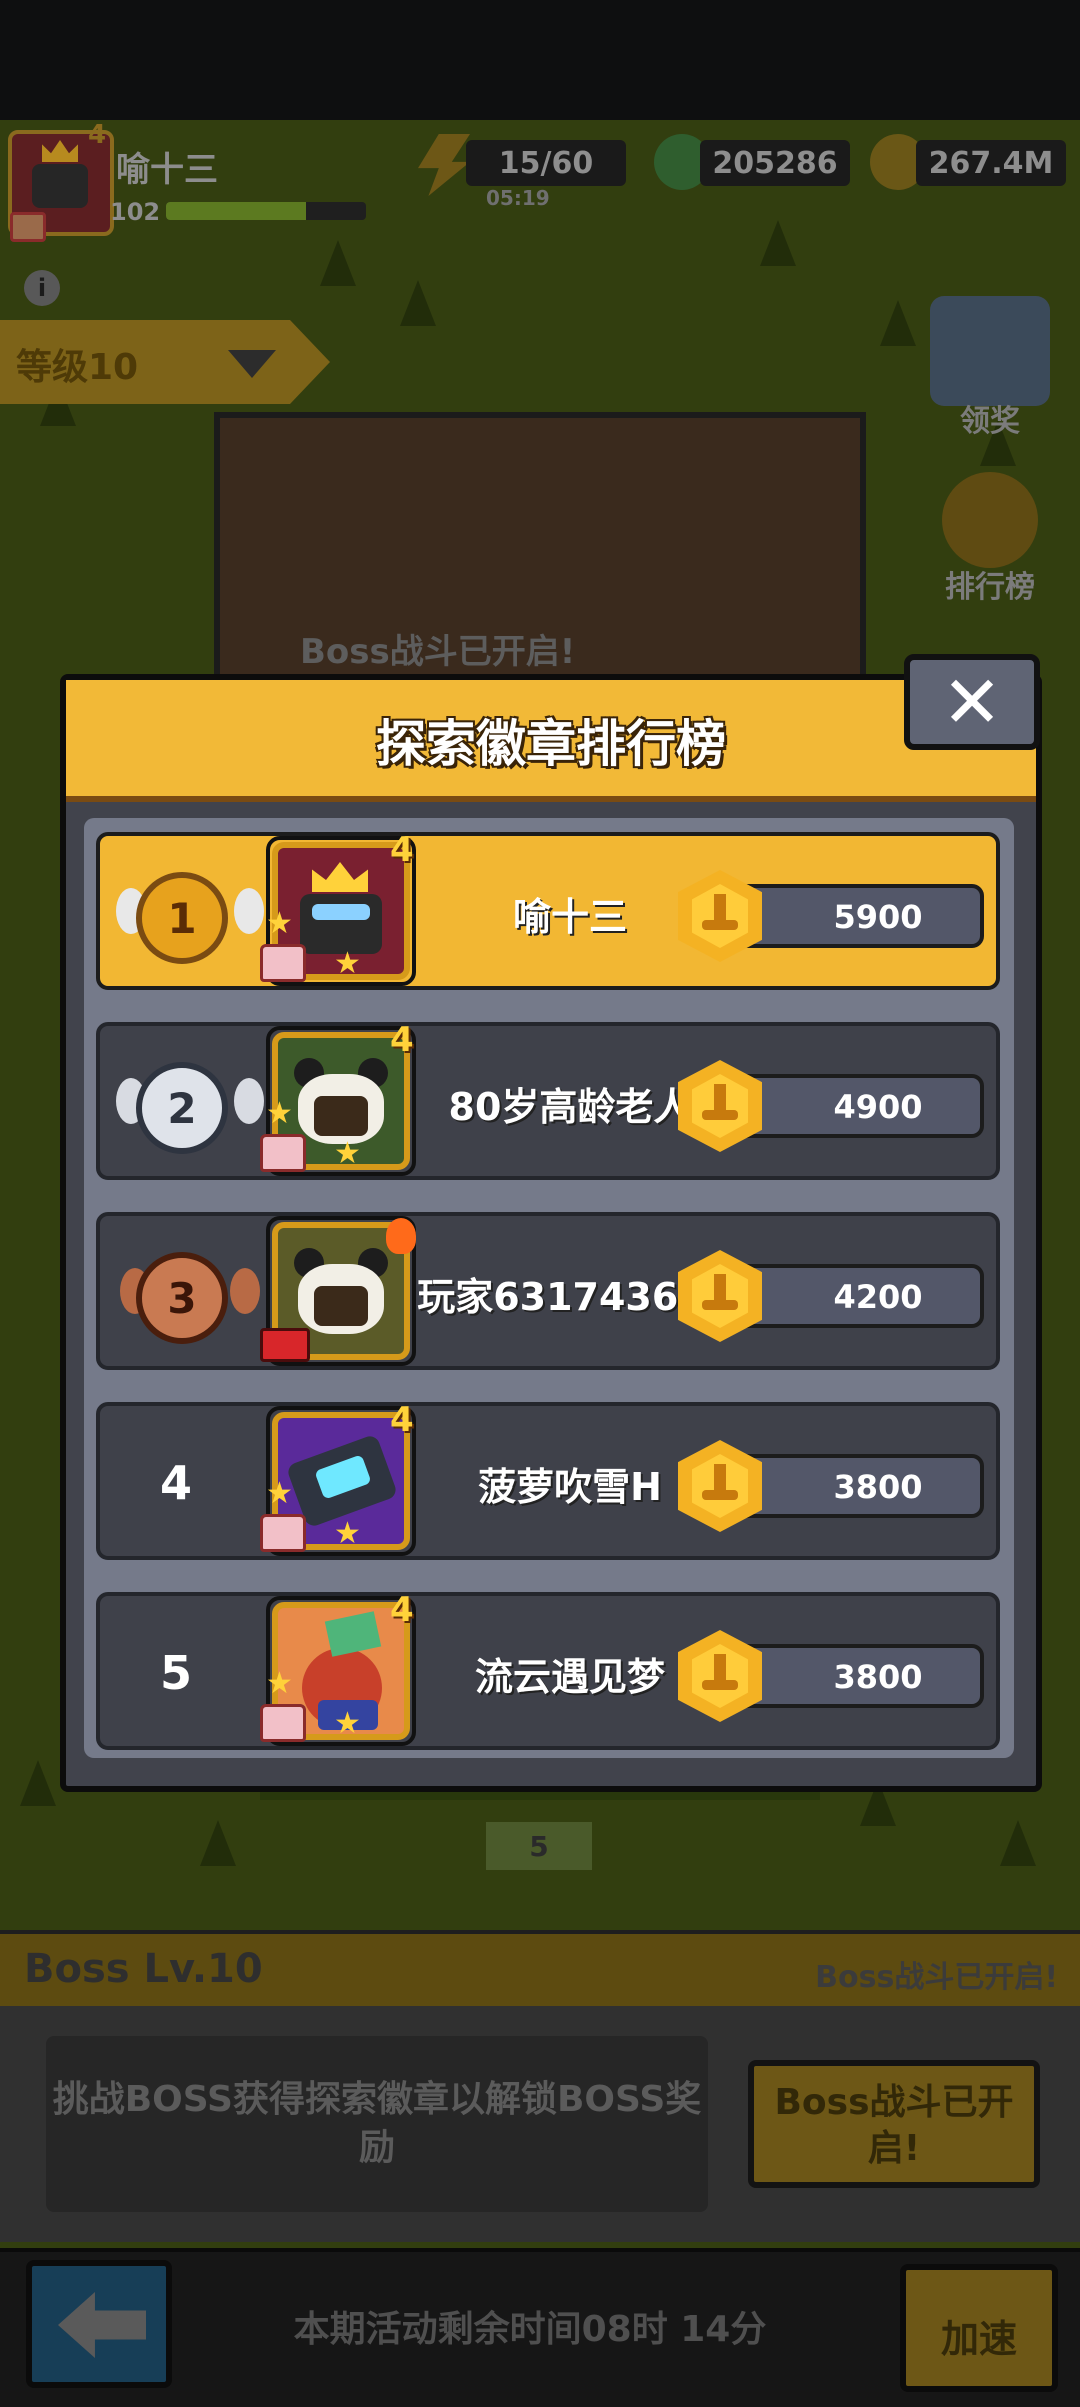 The image size is (1080, 2407). Describe the element at coordinates (561, 1297) in the screenshot. I see `player-name: 玩家63174369` at that location.